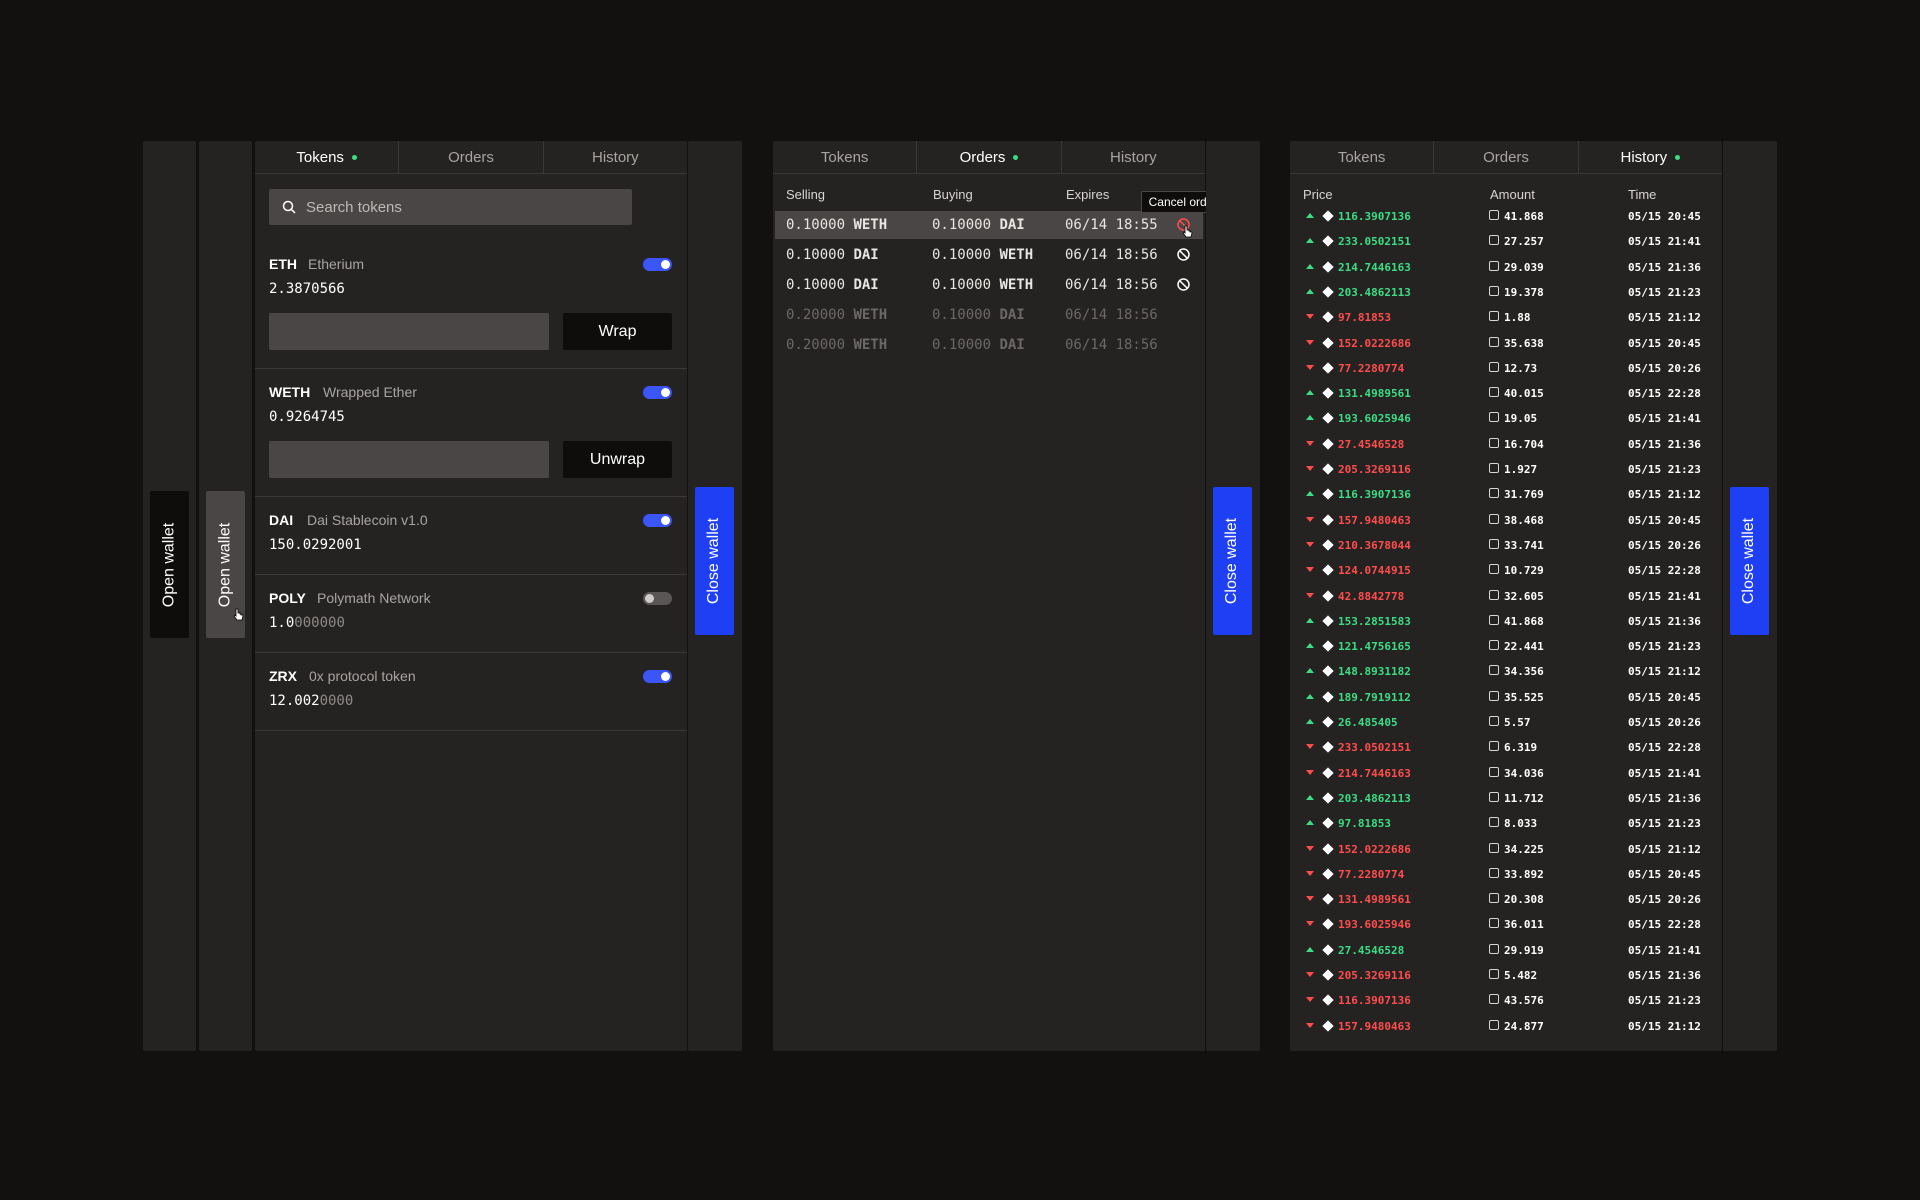  I want to click on token-search-box, so click(450, 207).